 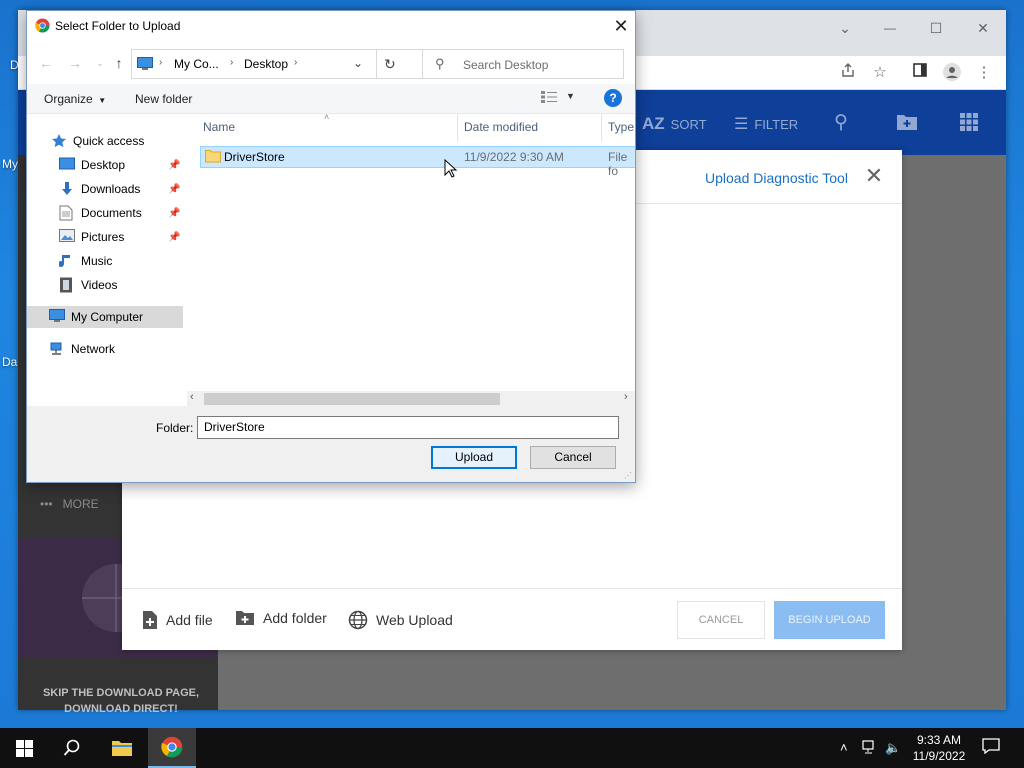 What do you see at coordinates (390, 64) in the screenshot?
I see `refresh-icon: ↻` at bounding box center [390, 64].